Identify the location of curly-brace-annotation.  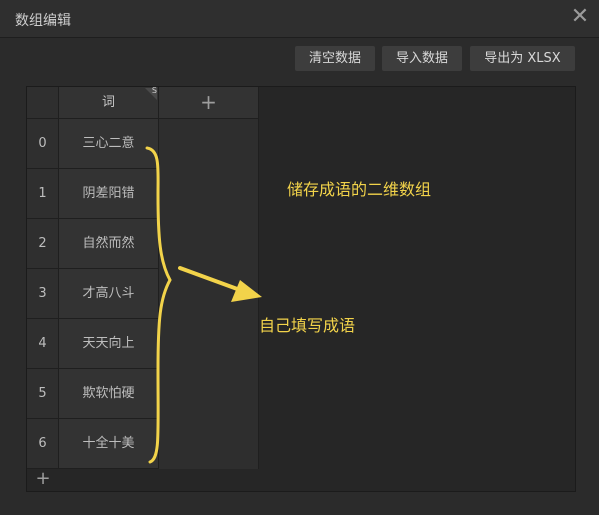
(158, 305).